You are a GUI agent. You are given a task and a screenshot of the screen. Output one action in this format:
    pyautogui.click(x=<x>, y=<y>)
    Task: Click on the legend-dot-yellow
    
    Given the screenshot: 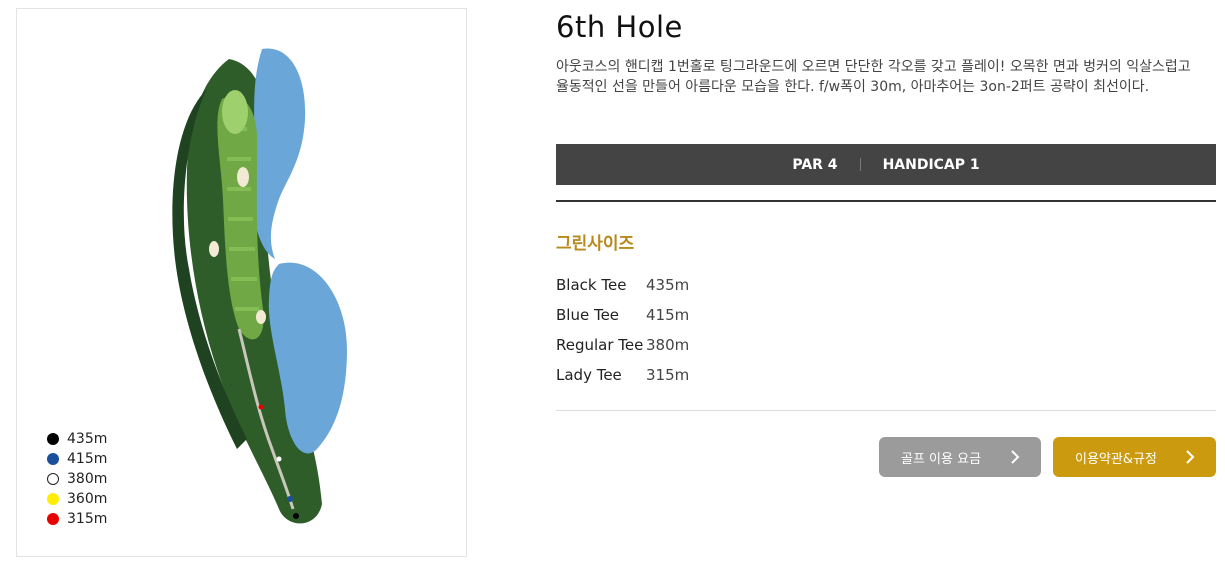 What is the action you would take?
    pyautogui.click(x=53, y=499)
    